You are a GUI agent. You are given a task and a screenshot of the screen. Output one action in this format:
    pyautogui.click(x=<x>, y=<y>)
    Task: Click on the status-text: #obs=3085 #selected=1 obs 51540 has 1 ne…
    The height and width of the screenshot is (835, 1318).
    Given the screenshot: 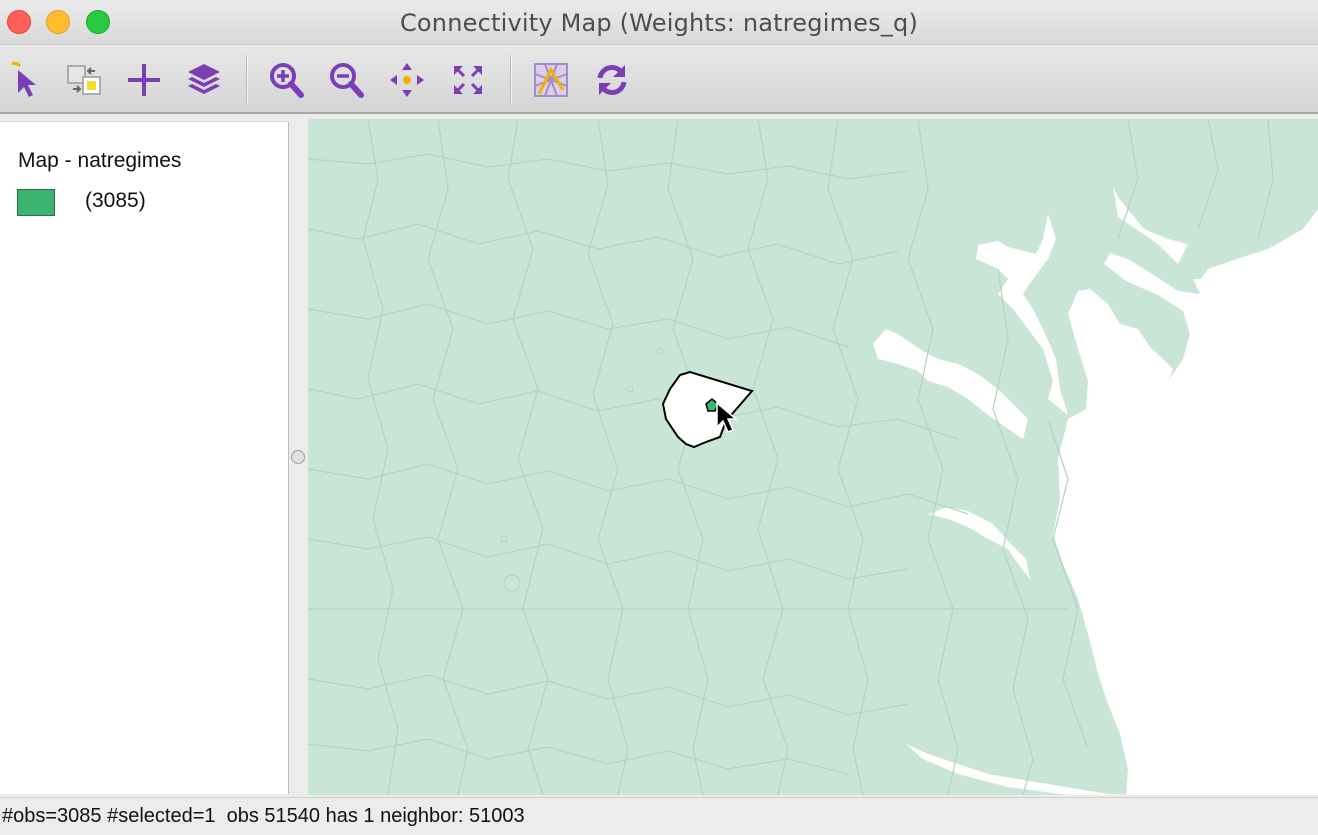 What is the action you would take?
    pyautogui.click(x=263, y=816)
    